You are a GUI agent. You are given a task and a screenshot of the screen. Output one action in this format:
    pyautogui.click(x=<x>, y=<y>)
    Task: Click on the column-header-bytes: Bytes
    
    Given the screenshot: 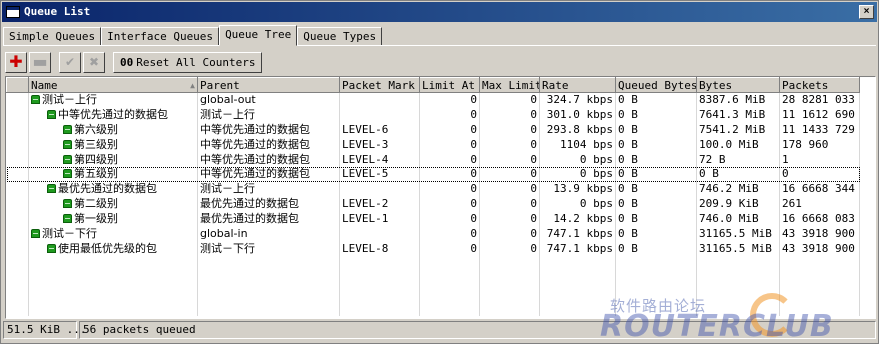 What is the action you would take?
    pyautogui.click(x=738, y=85)
    